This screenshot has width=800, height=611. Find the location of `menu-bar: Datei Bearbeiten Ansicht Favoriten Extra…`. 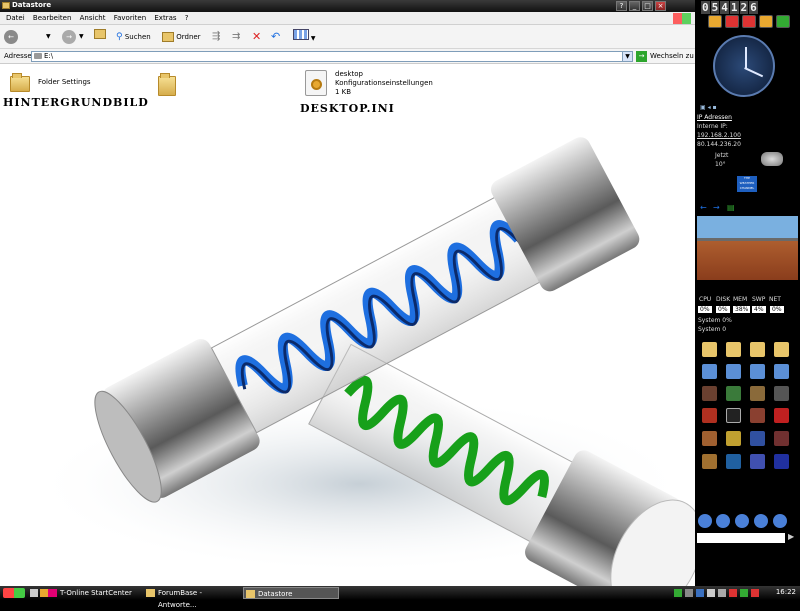

menu-bar: Datei Bearbeiten Ansicht Favoriten Extra… is located at coordinates (347, 18).